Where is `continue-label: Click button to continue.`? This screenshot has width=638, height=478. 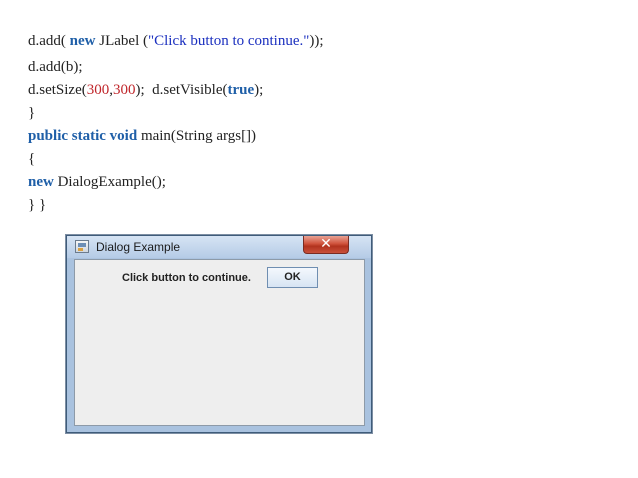 continue-label: Click button to continue. is located at coordinates (186, 278).